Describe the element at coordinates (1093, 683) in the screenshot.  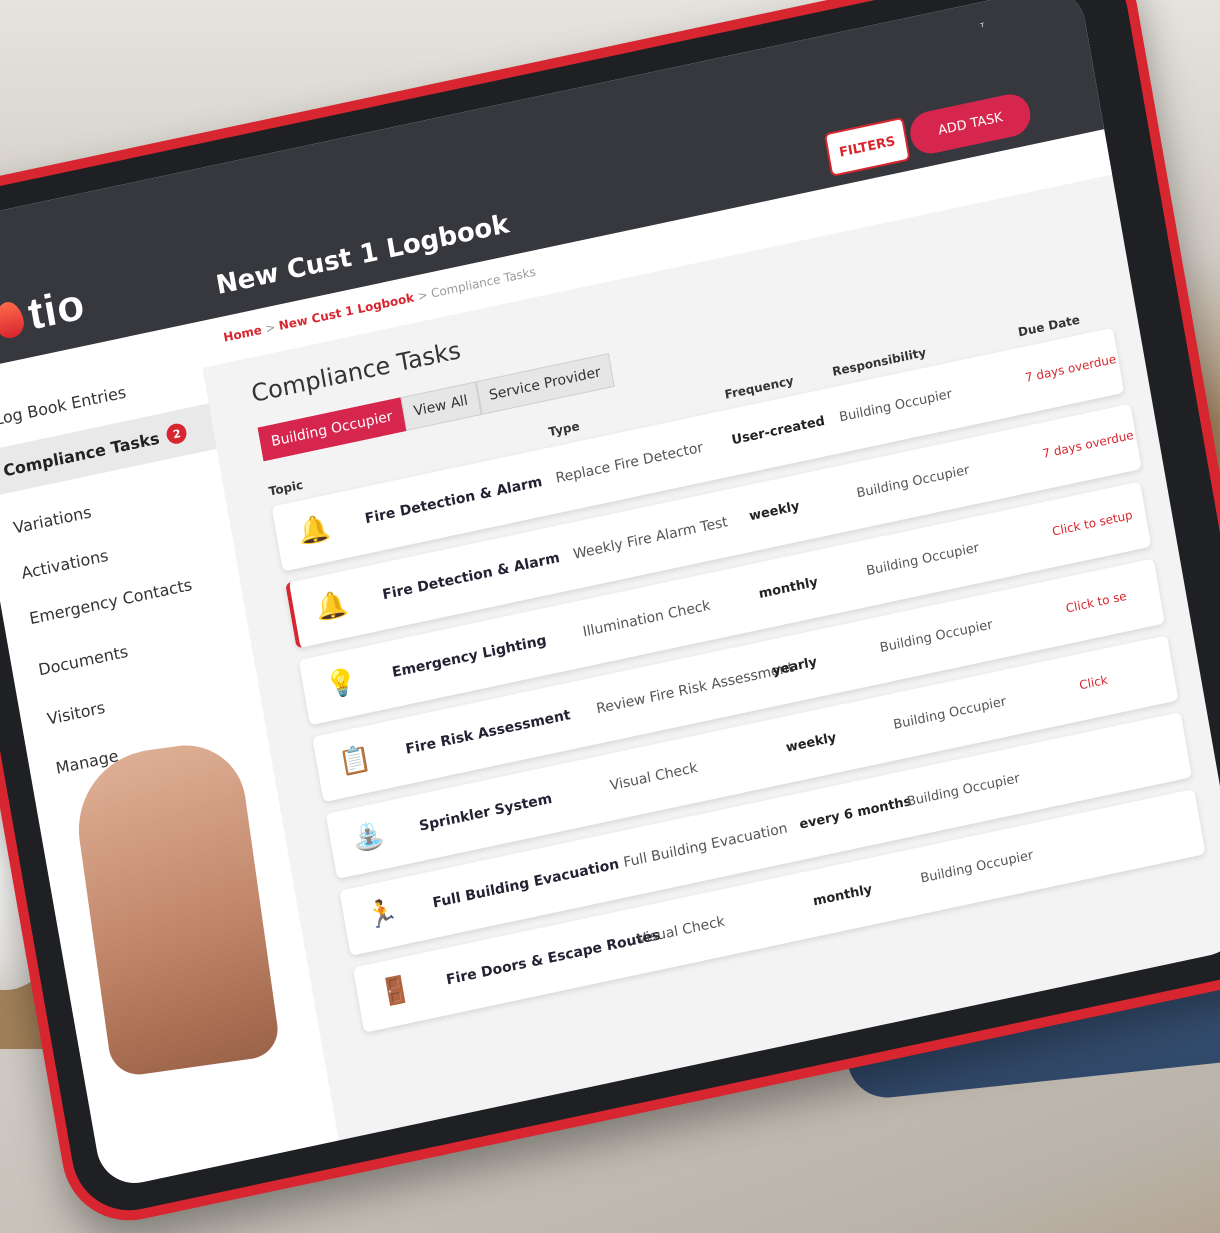
I see `task-setup-link: Click` at that location.